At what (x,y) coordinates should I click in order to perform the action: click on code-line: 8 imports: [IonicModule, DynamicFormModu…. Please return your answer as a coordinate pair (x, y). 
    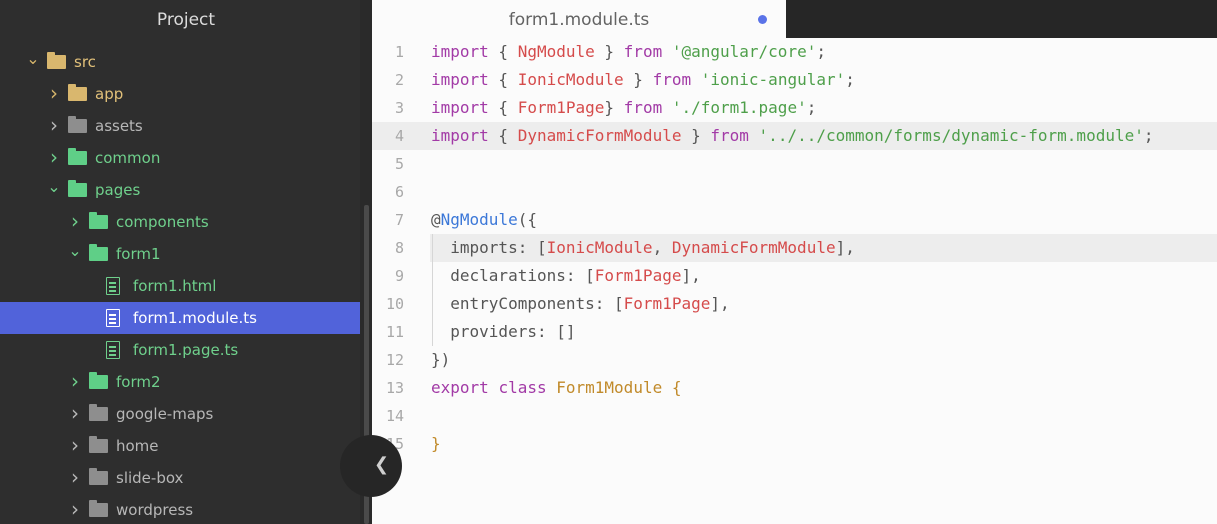
    Looking at the image, I should click on (794, 248).